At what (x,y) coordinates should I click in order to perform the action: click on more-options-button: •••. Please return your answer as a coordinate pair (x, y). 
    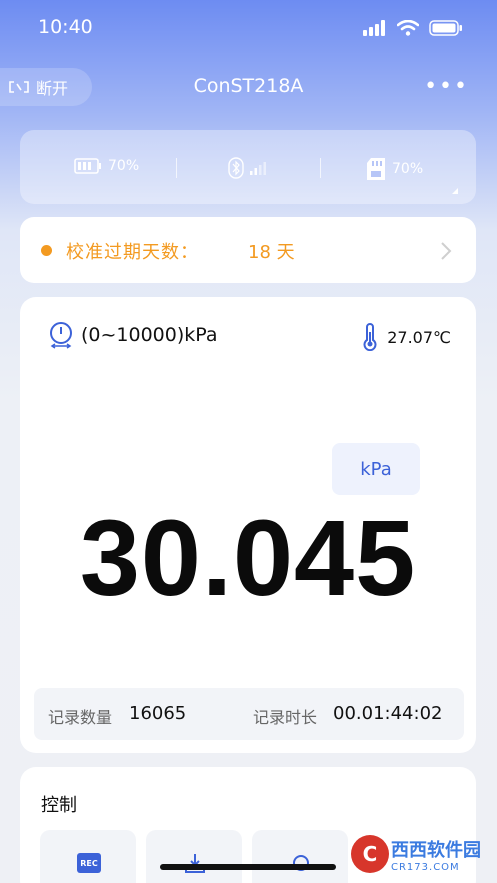
    Looking at the image, I should click on (446, 86).